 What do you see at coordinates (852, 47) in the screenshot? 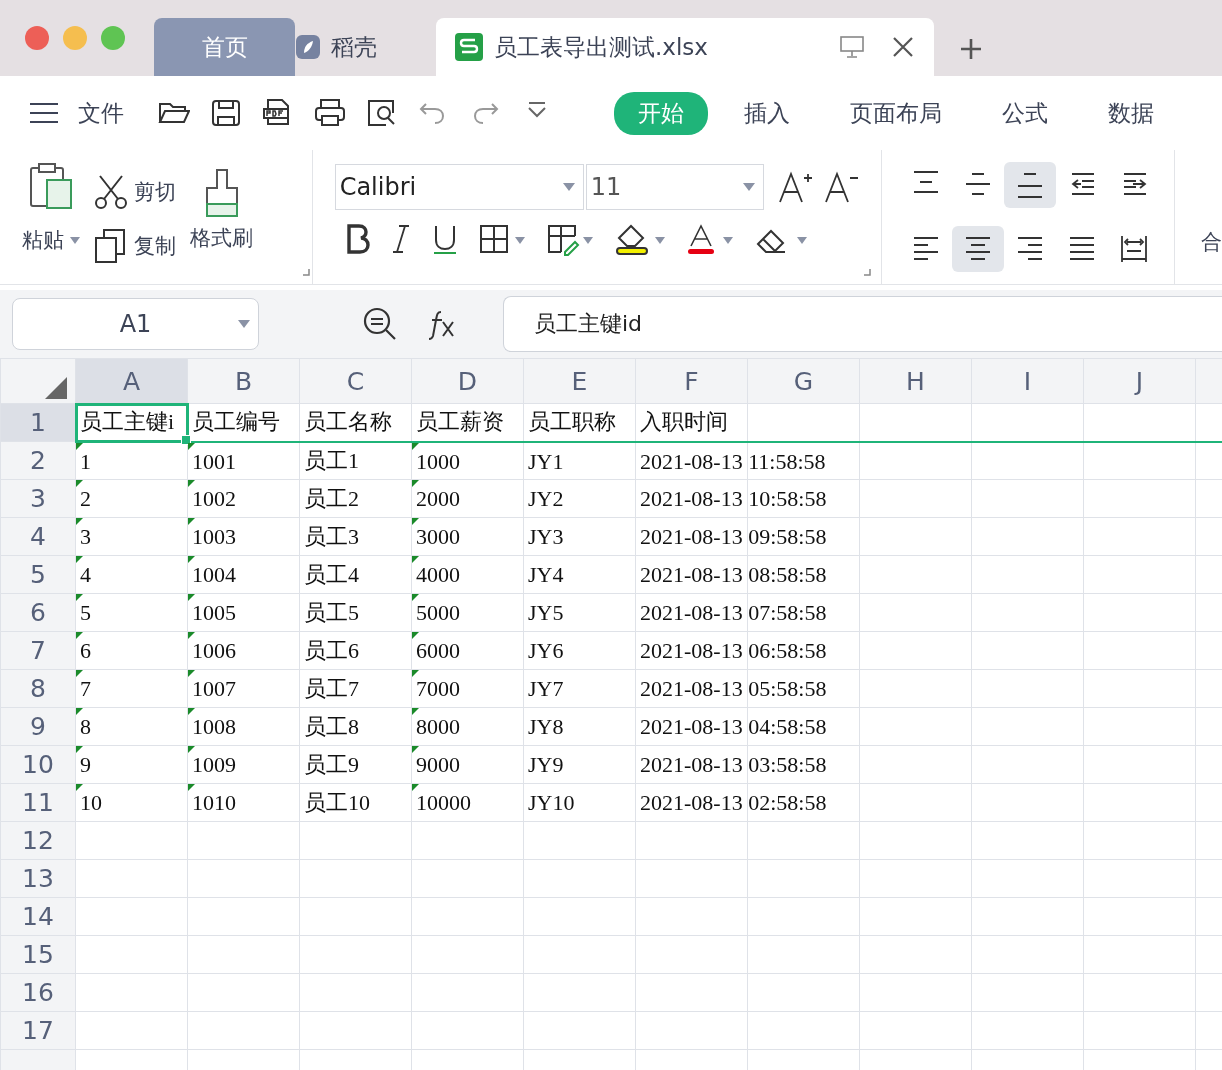
I see `monitor-icon` at bounding box center [852, 47].